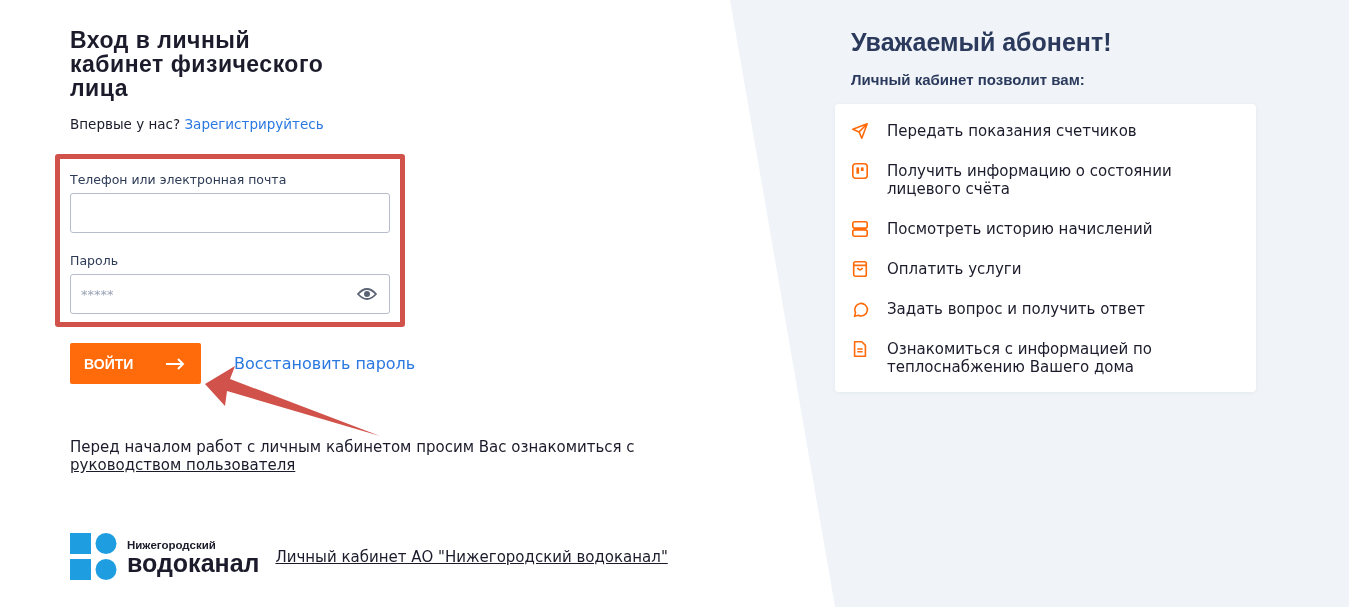  Describe the element at coordinates (860, 229) in the screenshot. I see `server-icon` at that location.